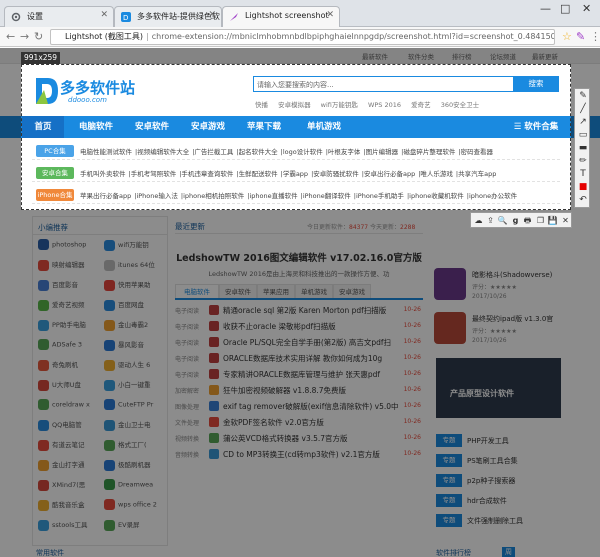 The height and width of the screenshot is (557, 600). What do you see at coordinates (583, 200) in the screenshot?
I see `undo-icon: ↶` at bounding box center [583, 200].